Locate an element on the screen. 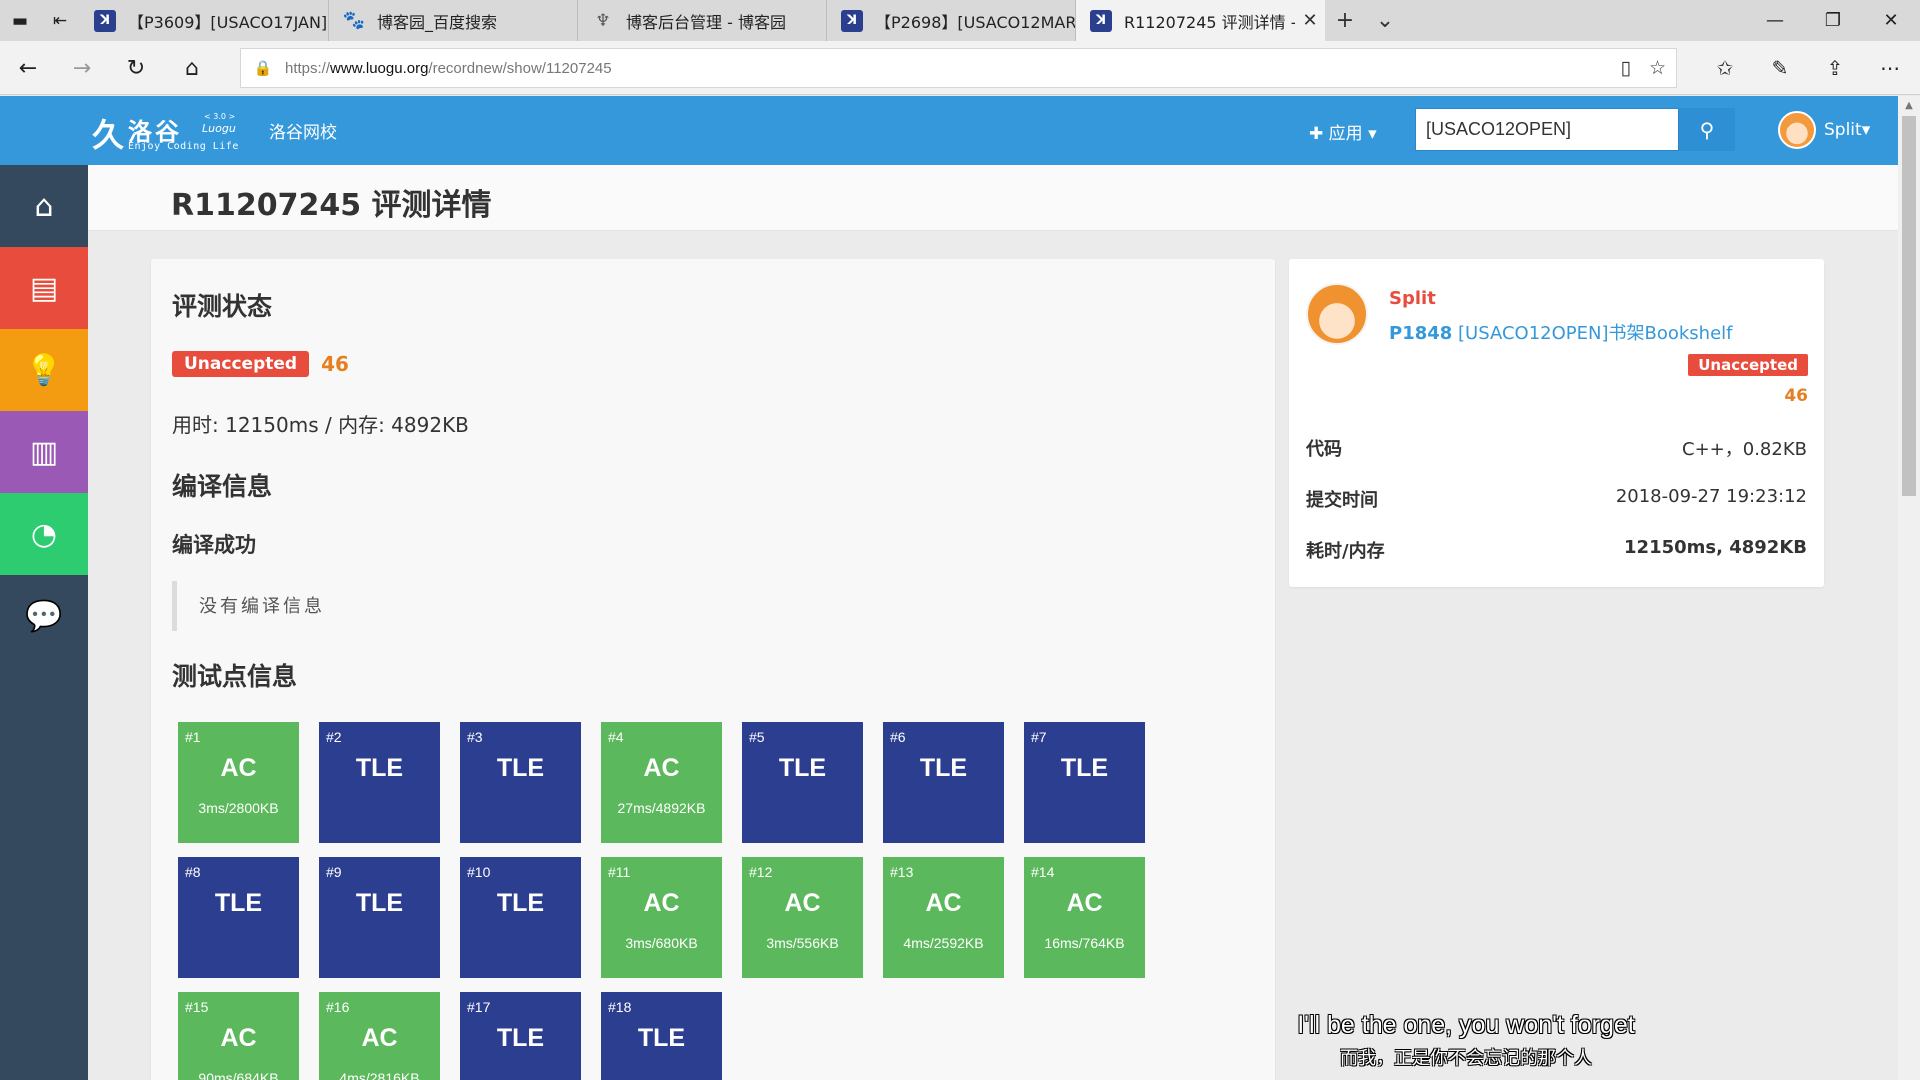  search-button: ⚲ is located at coordinates (1707, 129).